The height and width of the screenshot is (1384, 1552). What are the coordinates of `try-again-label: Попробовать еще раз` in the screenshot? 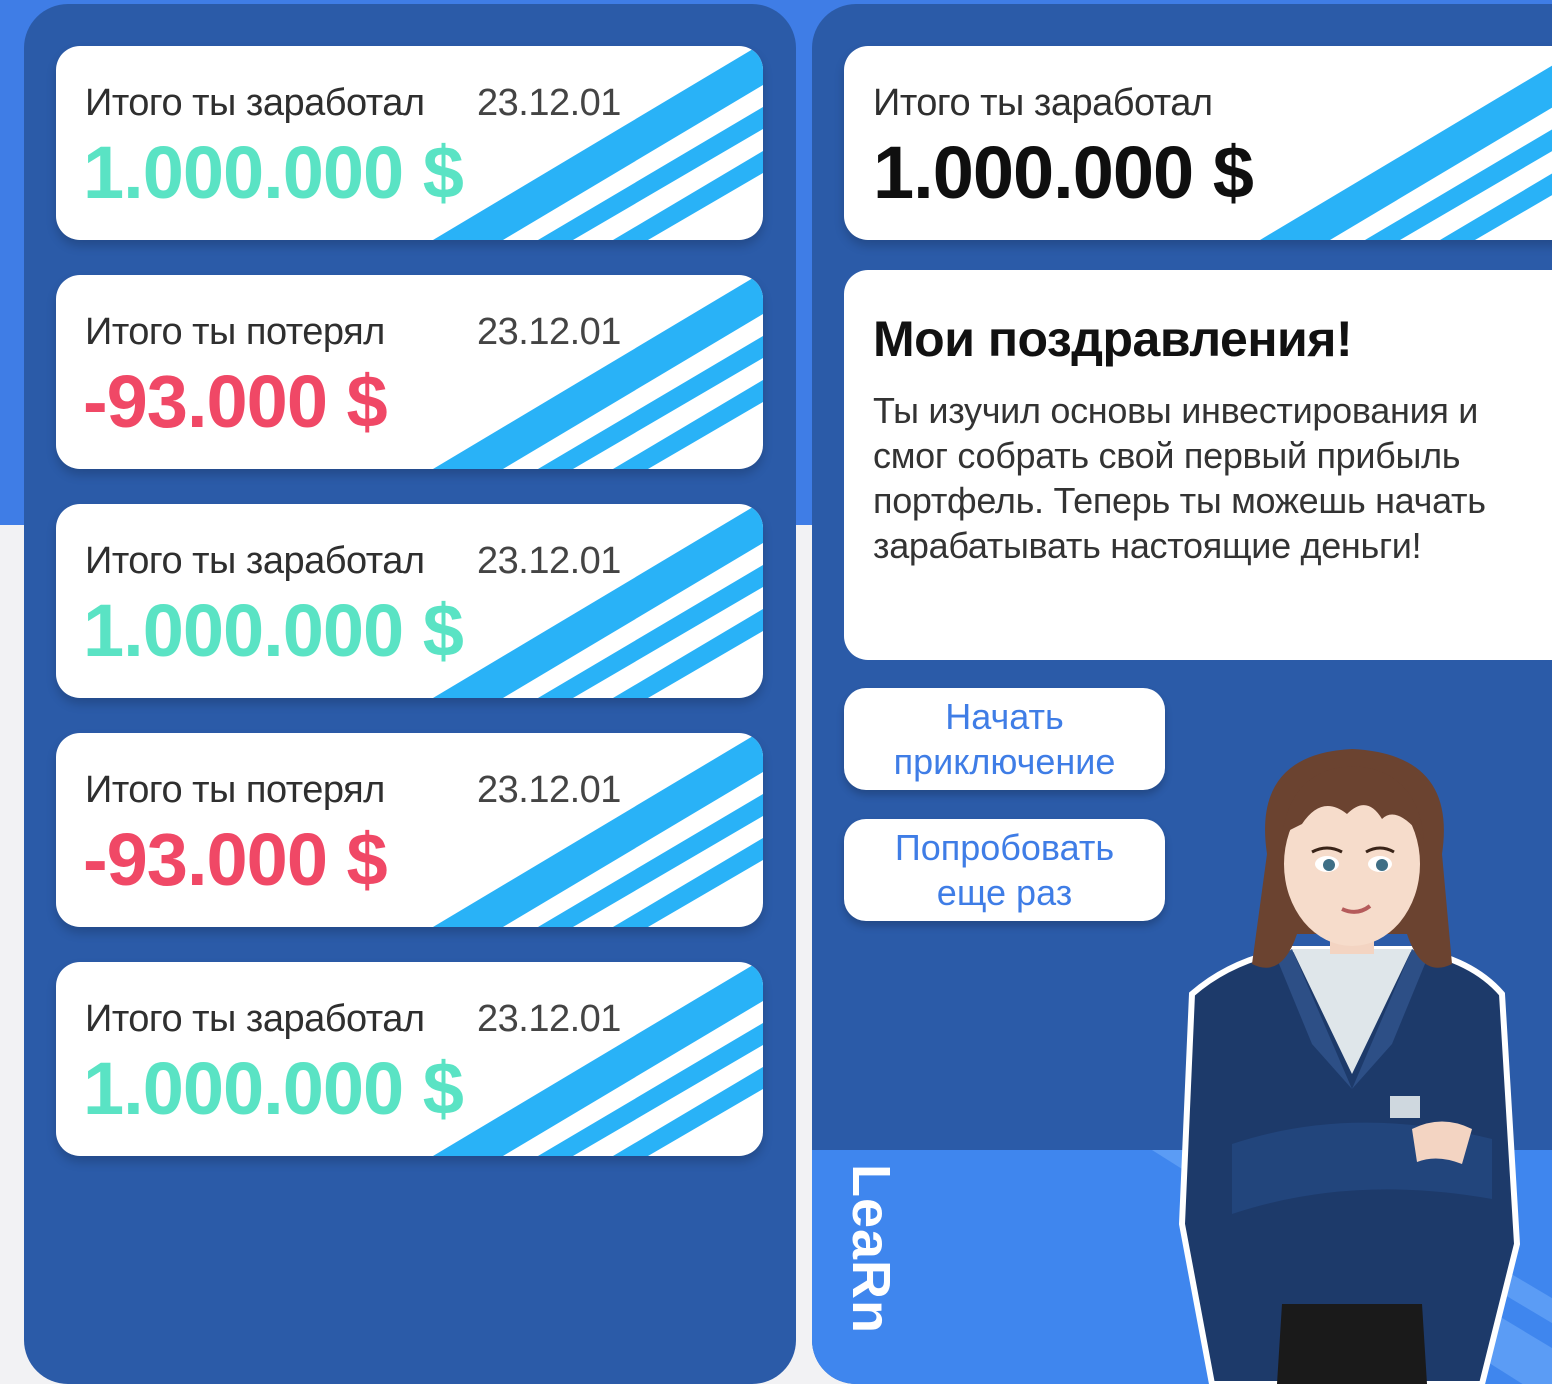 It's located at (1004, 870).